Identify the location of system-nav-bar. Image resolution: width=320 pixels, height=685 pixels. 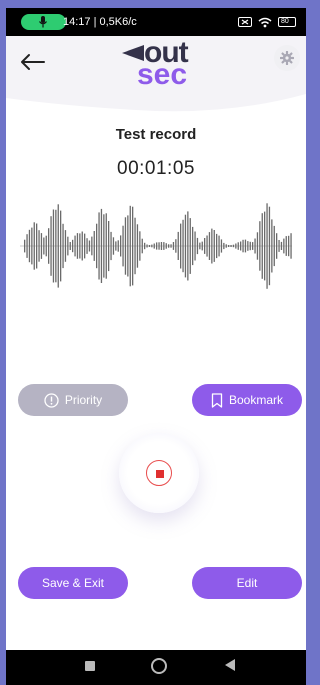
(156, 667).